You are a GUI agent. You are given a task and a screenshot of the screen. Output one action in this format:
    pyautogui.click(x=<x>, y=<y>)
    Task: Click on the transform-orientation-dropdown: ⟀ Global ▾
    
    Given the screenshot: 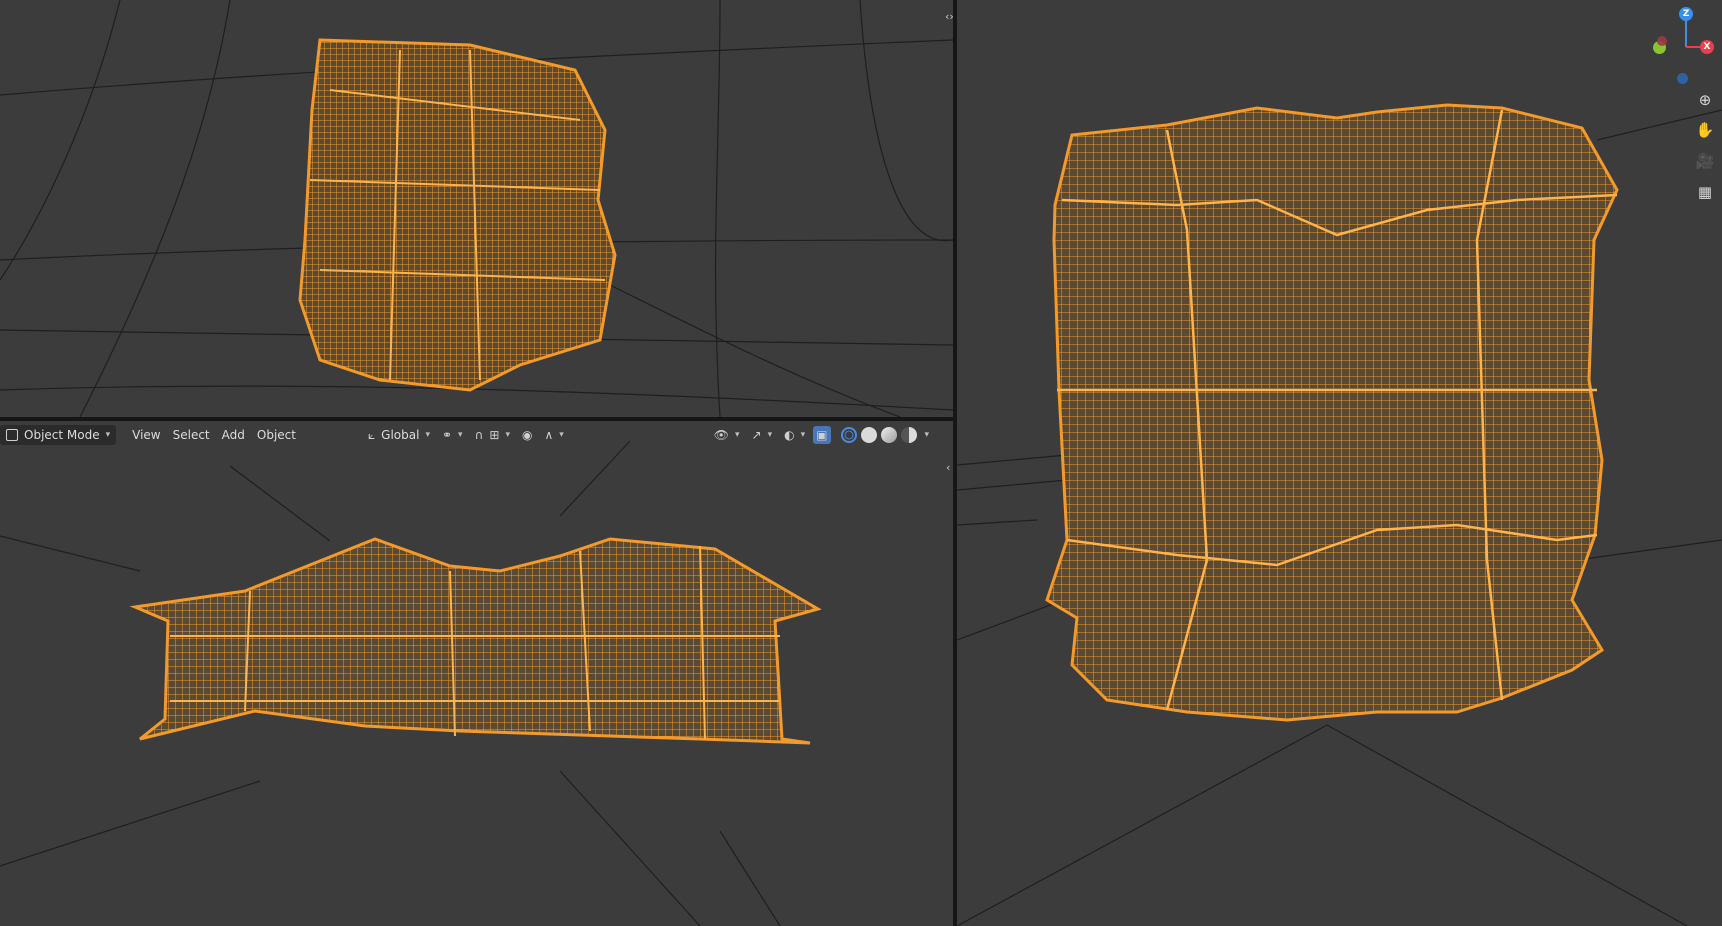 What is the action you would take?
    pyautogui.click(x=399, y=435)
    